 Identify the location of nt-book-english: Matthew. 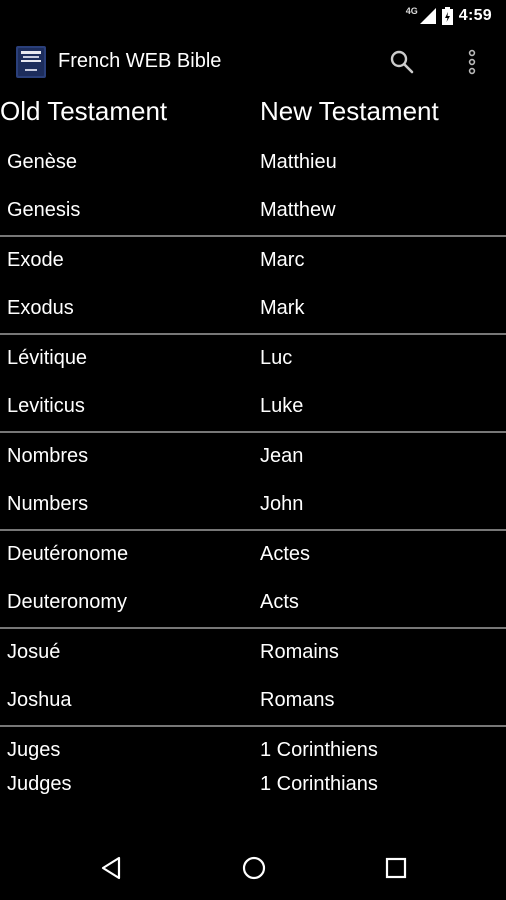
(298, 210).